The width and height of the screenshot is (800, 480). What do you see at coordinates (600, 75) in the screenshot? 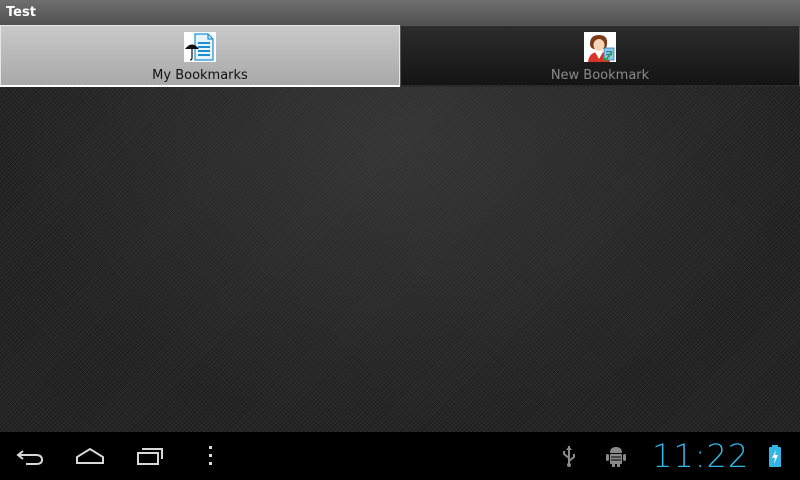
I see `tab-label: New Bookmark` at bounding box center [600, 75].